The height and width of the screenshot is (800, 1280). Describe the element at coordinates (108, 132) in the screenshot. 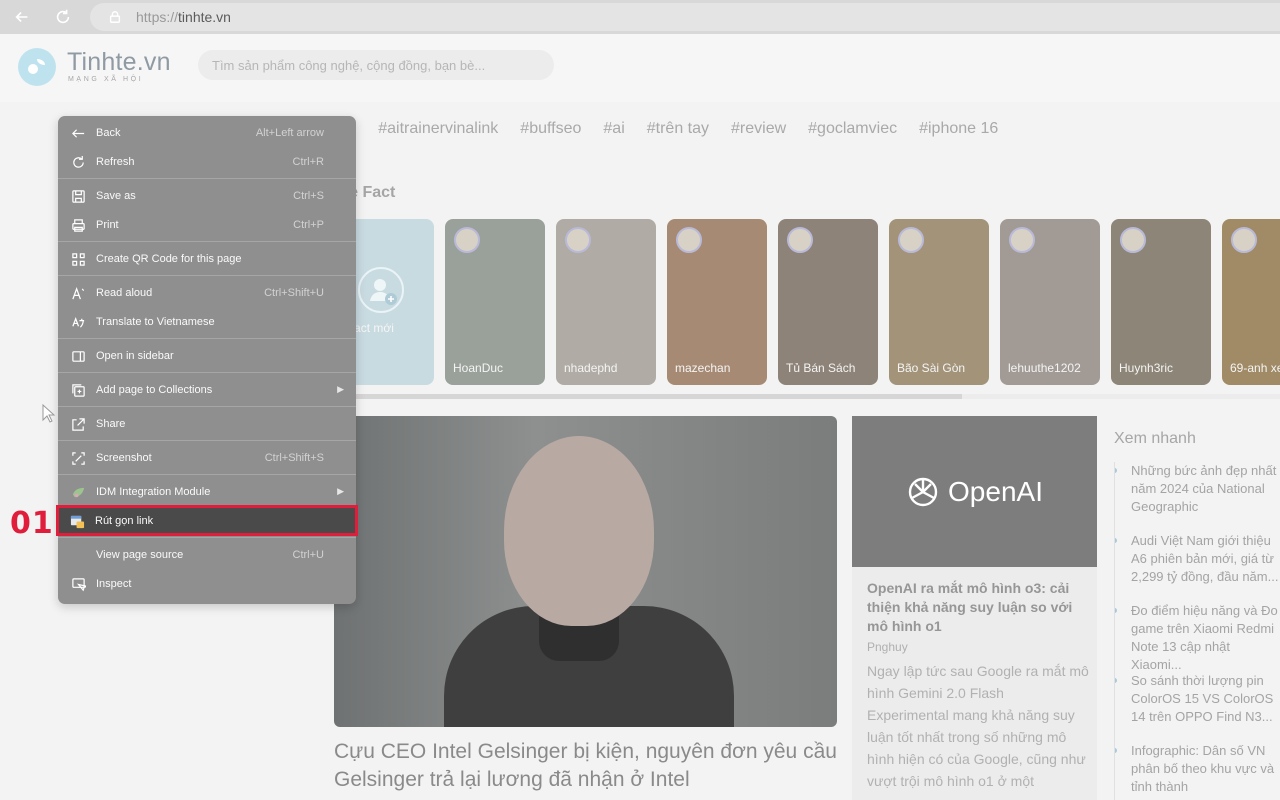

I see `menu-item-label: Back` at that location.